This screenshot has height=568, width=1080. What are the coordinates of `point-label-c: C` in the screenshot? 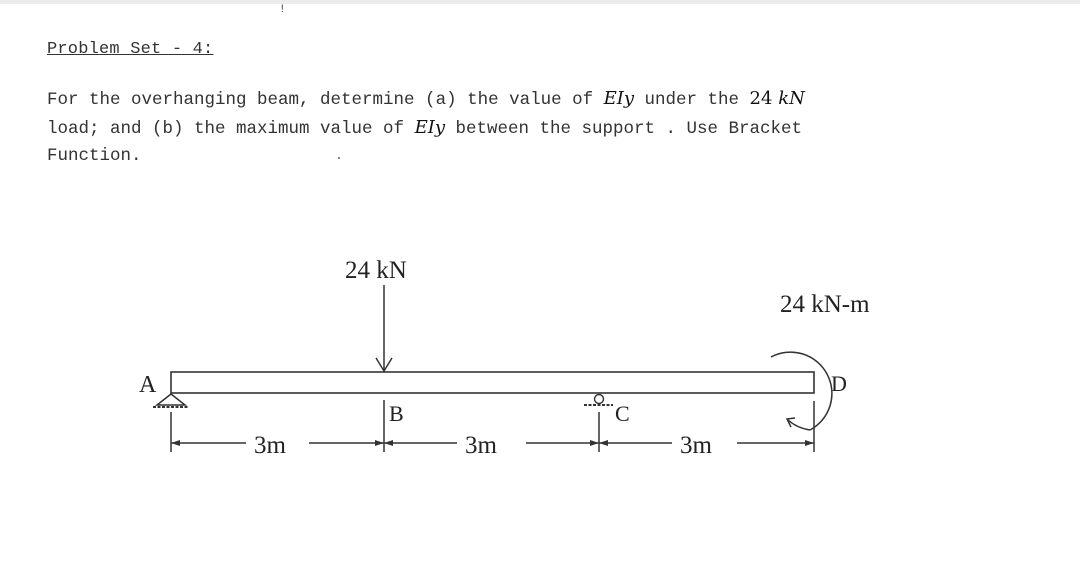 It's located at (622, 413).